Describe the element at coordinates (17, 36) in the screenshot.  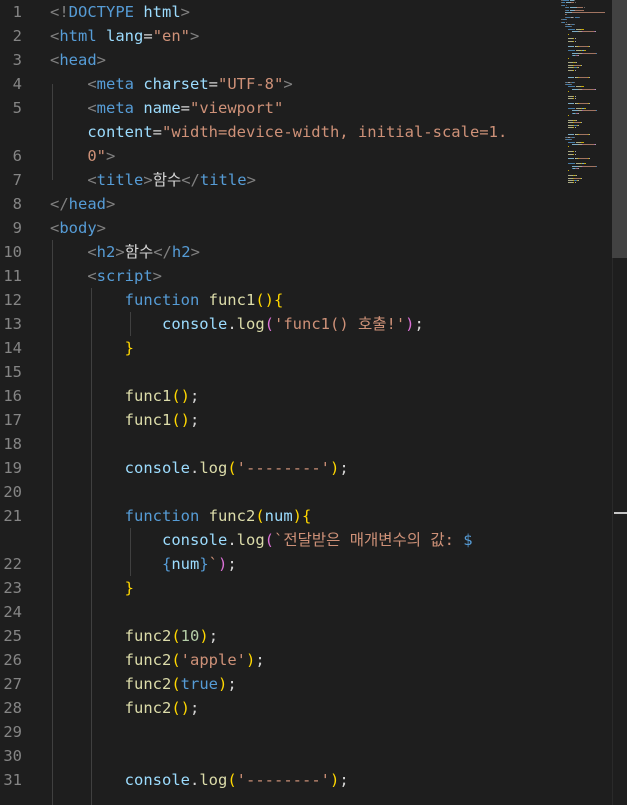
I see `line-number: 2` at that location.